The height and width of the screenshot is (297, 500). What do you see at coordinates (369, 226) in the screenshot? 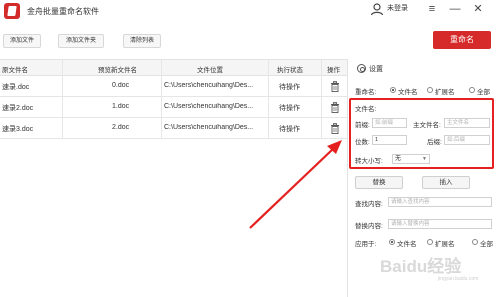
I see `replace-content-label: 替换内容:` at bounding box center [369, 226].